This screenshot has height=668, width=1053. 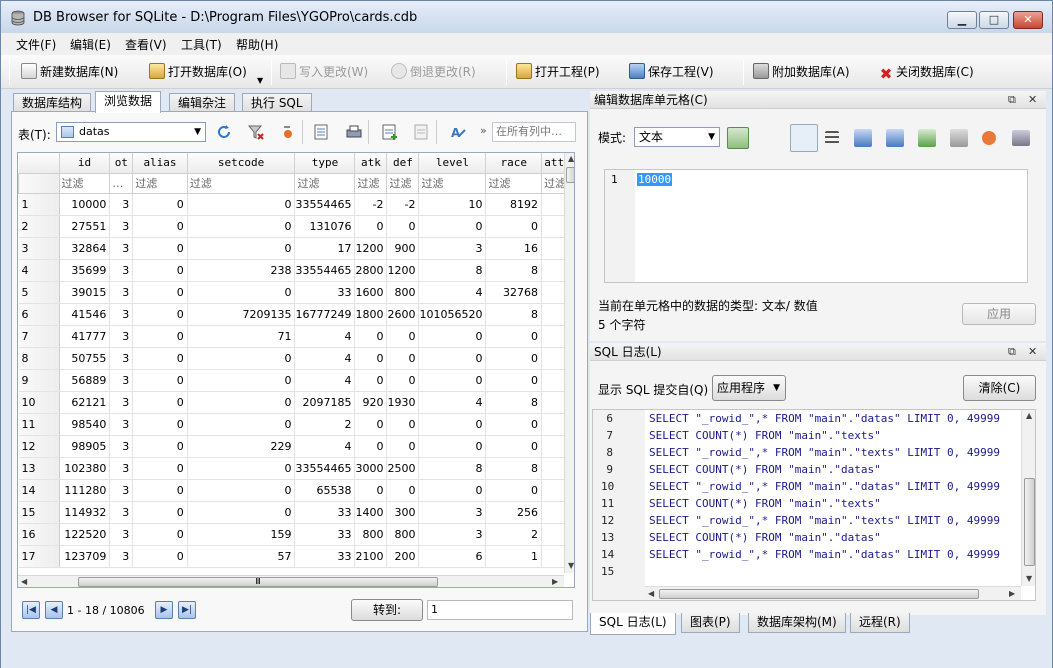 What do you see at coordinates (296, 270) in the screenshot?
I see `table-row: 4 35699 3 0 238 33554465 2800 1200 8 8` at bounding box center [296, 270].